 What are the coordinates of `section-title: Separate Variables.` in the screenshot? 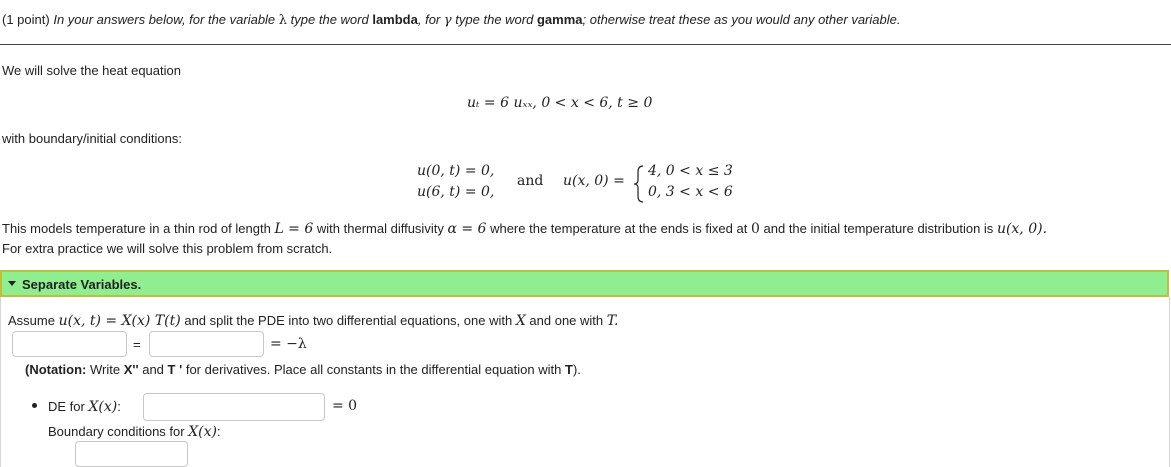 It's located at (82, 284).